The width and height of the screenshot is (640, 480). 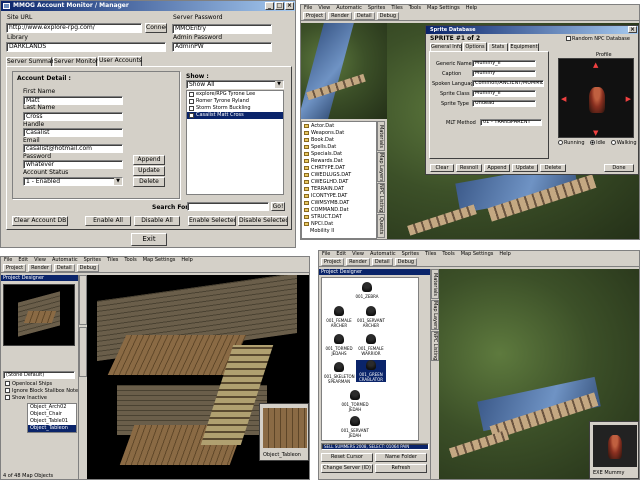 What do you see at coordinates (347, 468) in the screenshot?
I see `change-server-button: Change Server (ID)` at bounding box center [347, 468].